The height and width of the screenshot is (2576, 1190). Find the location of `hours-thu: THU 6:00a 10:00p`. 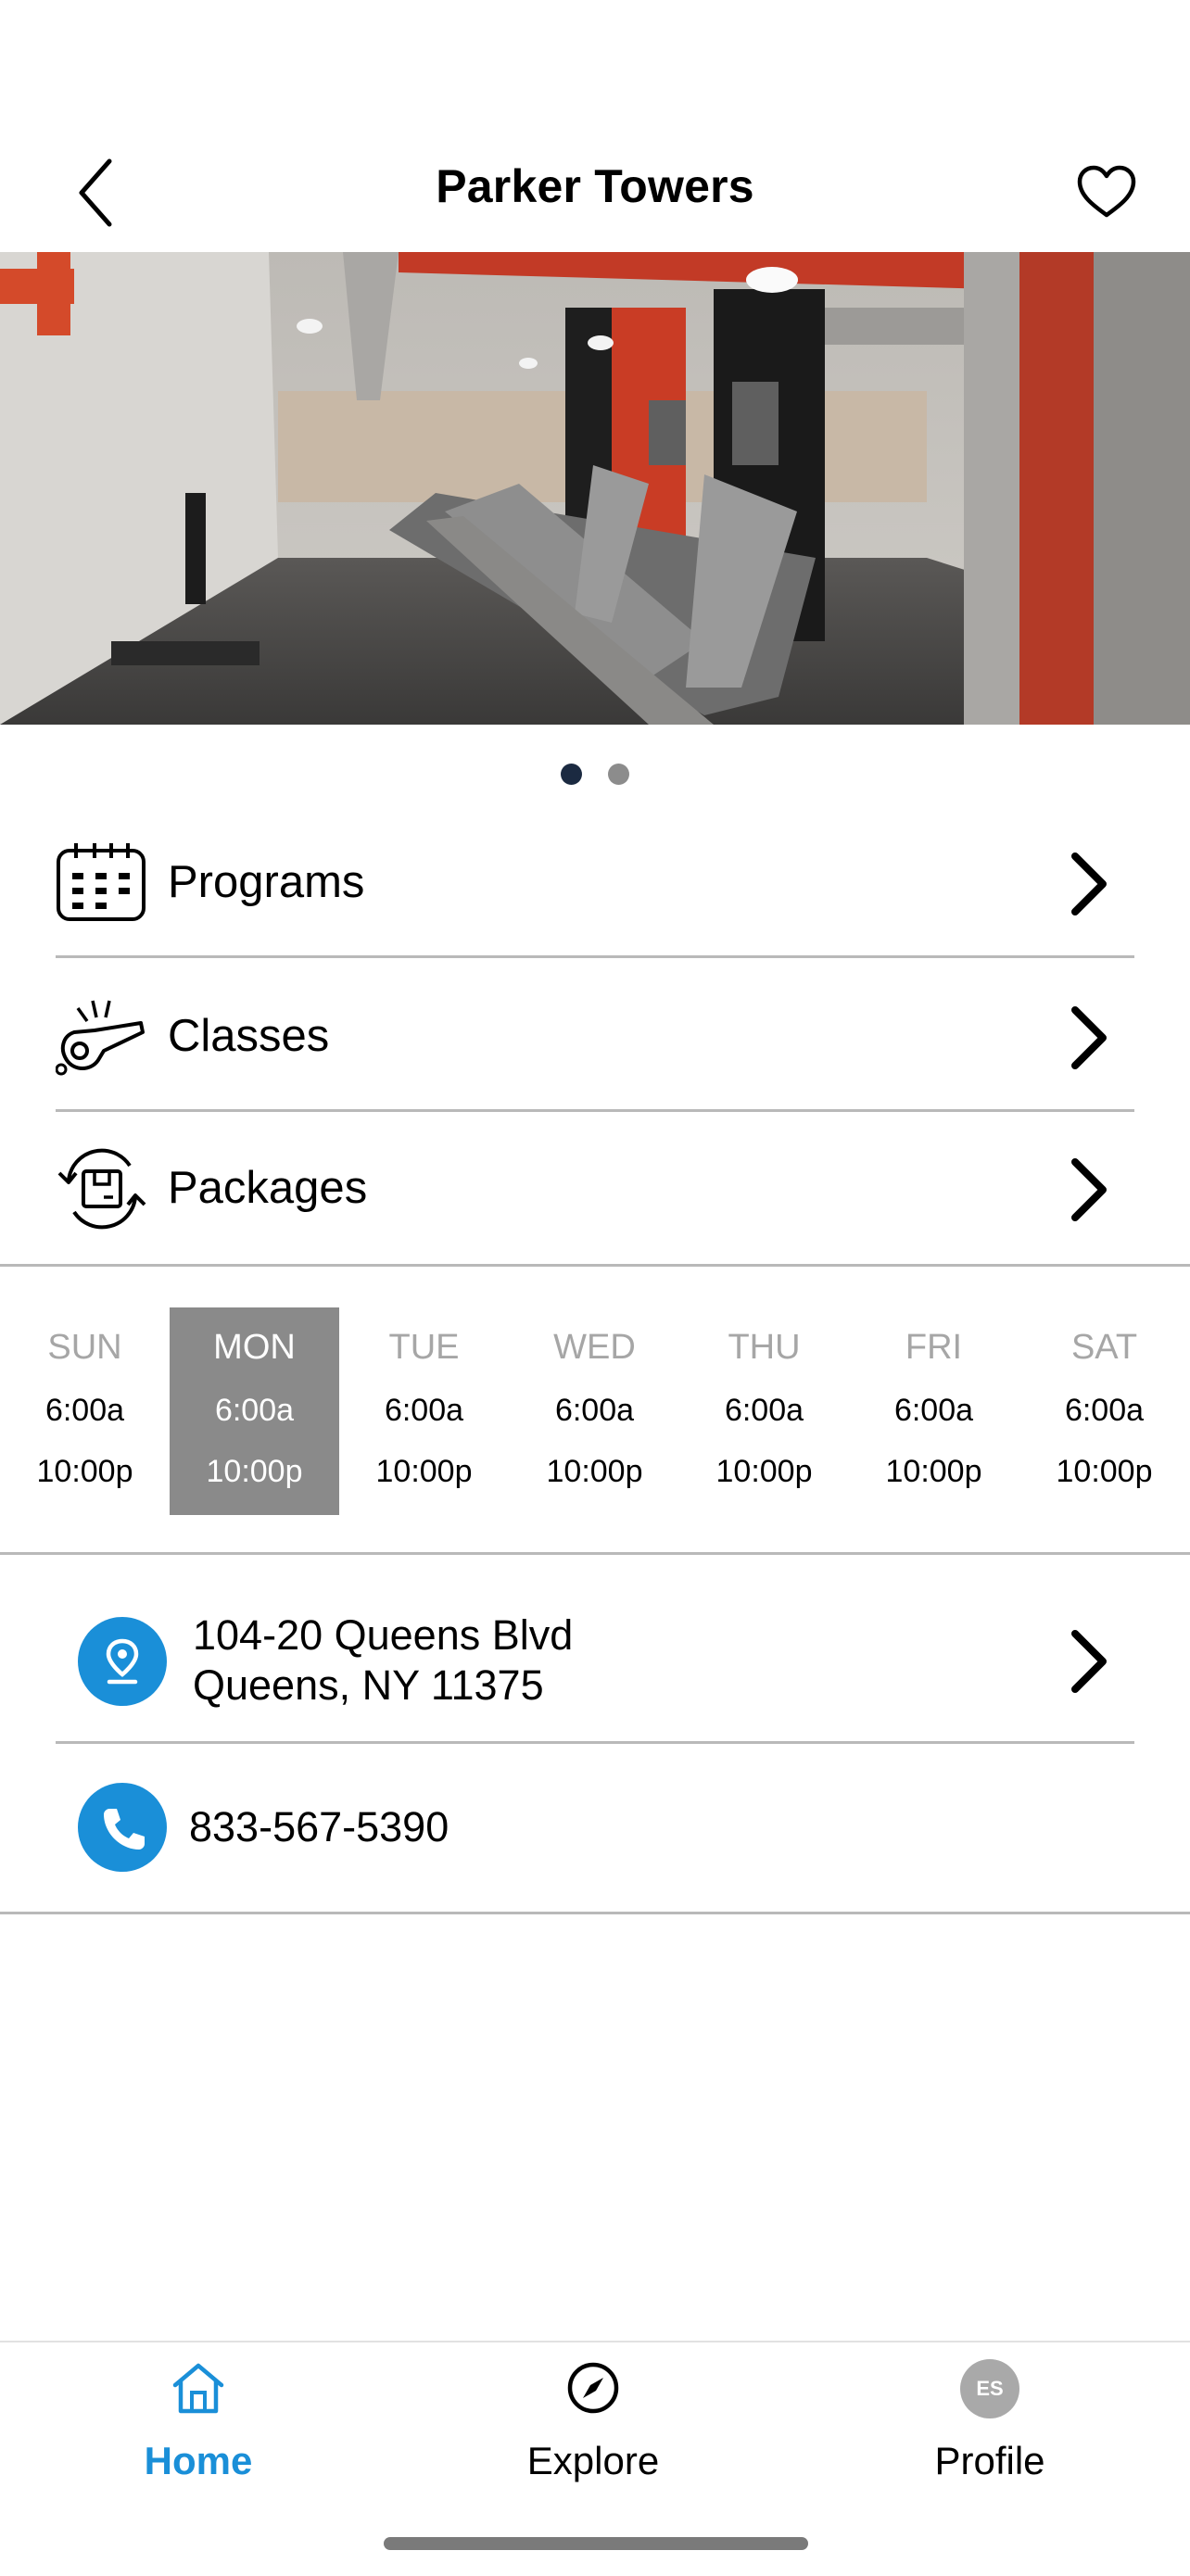

hours-thu: THU 6:00a 10:00p is located at coordinates (764, 1411).